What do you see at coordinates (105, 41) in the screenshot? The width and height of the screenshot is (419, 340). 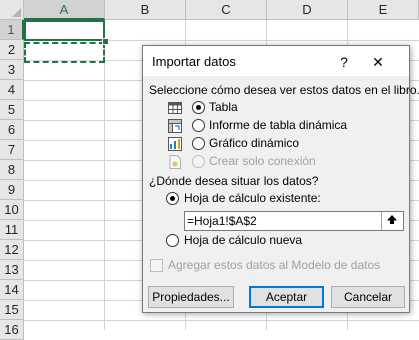 I see `fill-handle` at bounding box center [105, 41].